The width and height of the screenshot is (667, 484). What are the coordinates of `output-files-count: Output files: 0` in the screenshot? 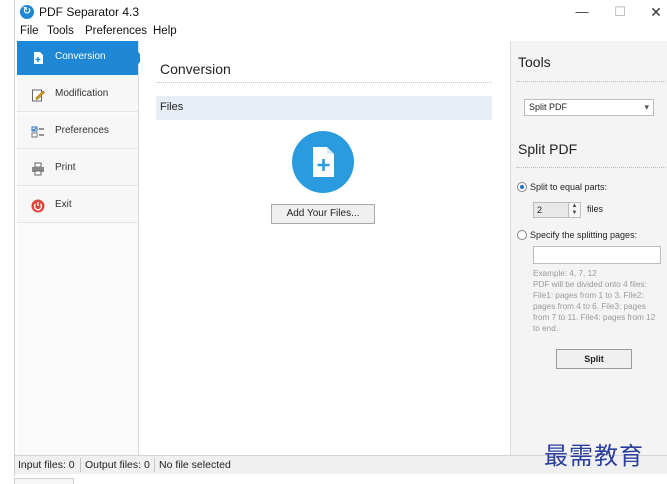 It's located at (117, 465).